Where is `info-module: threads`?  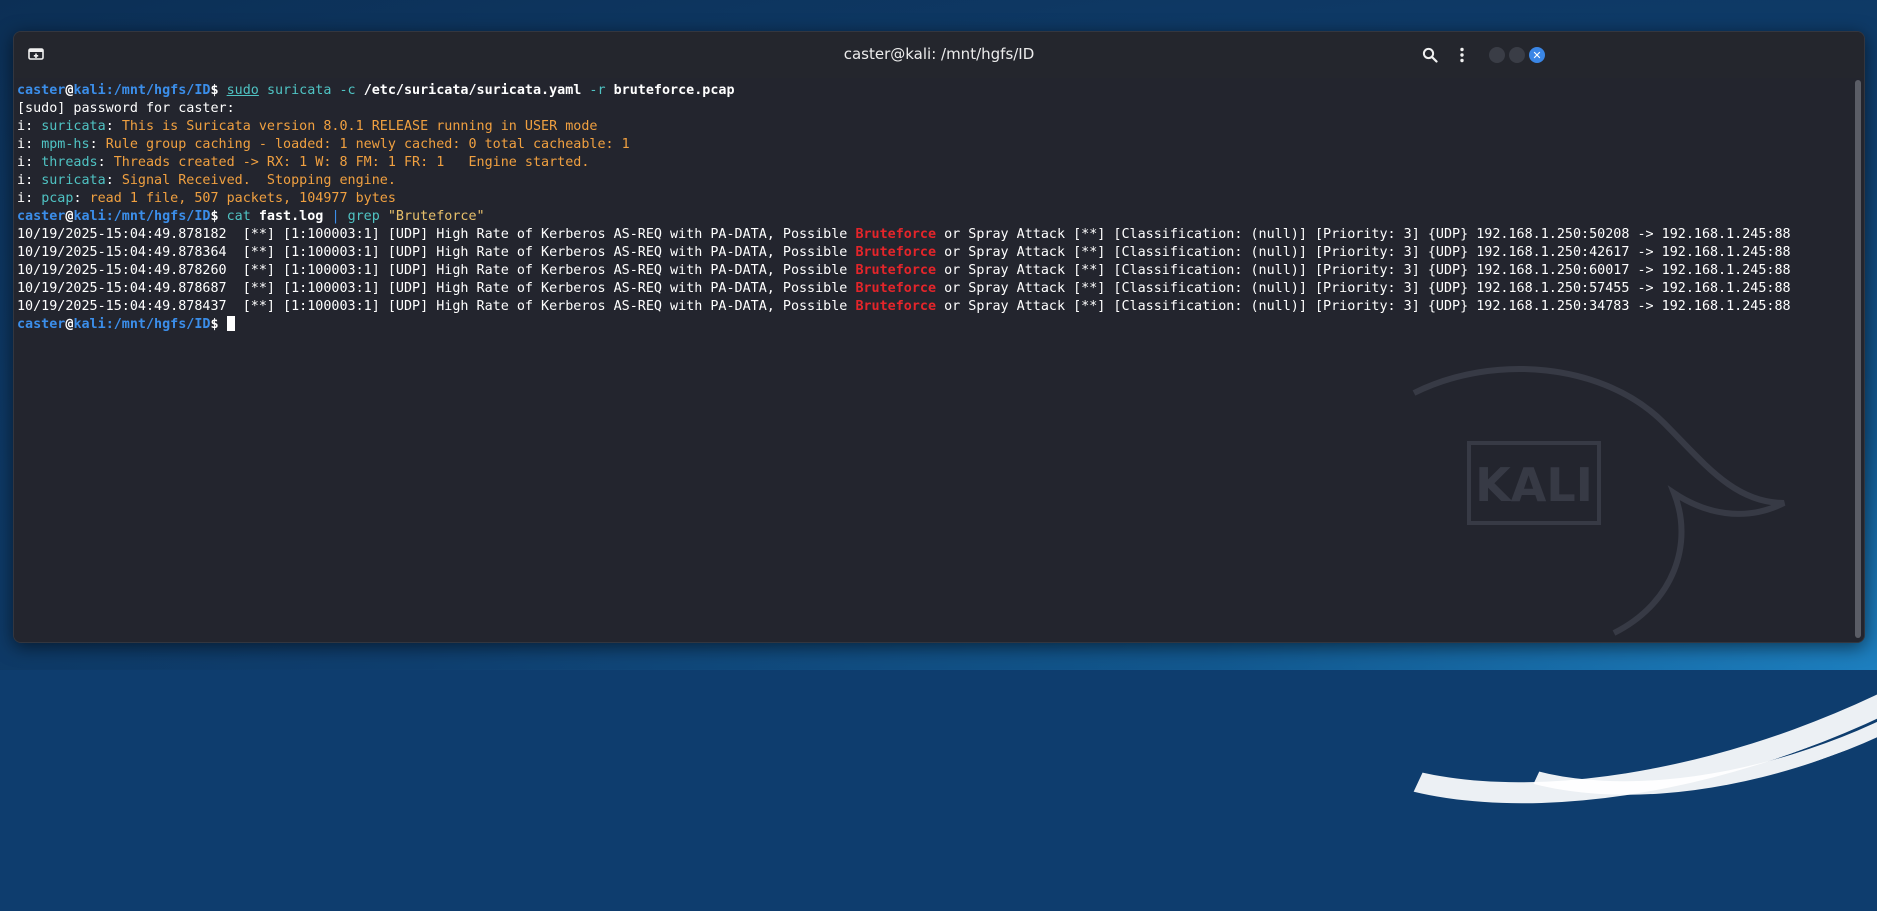 info-module: threads is located at coordinates (69, 162).